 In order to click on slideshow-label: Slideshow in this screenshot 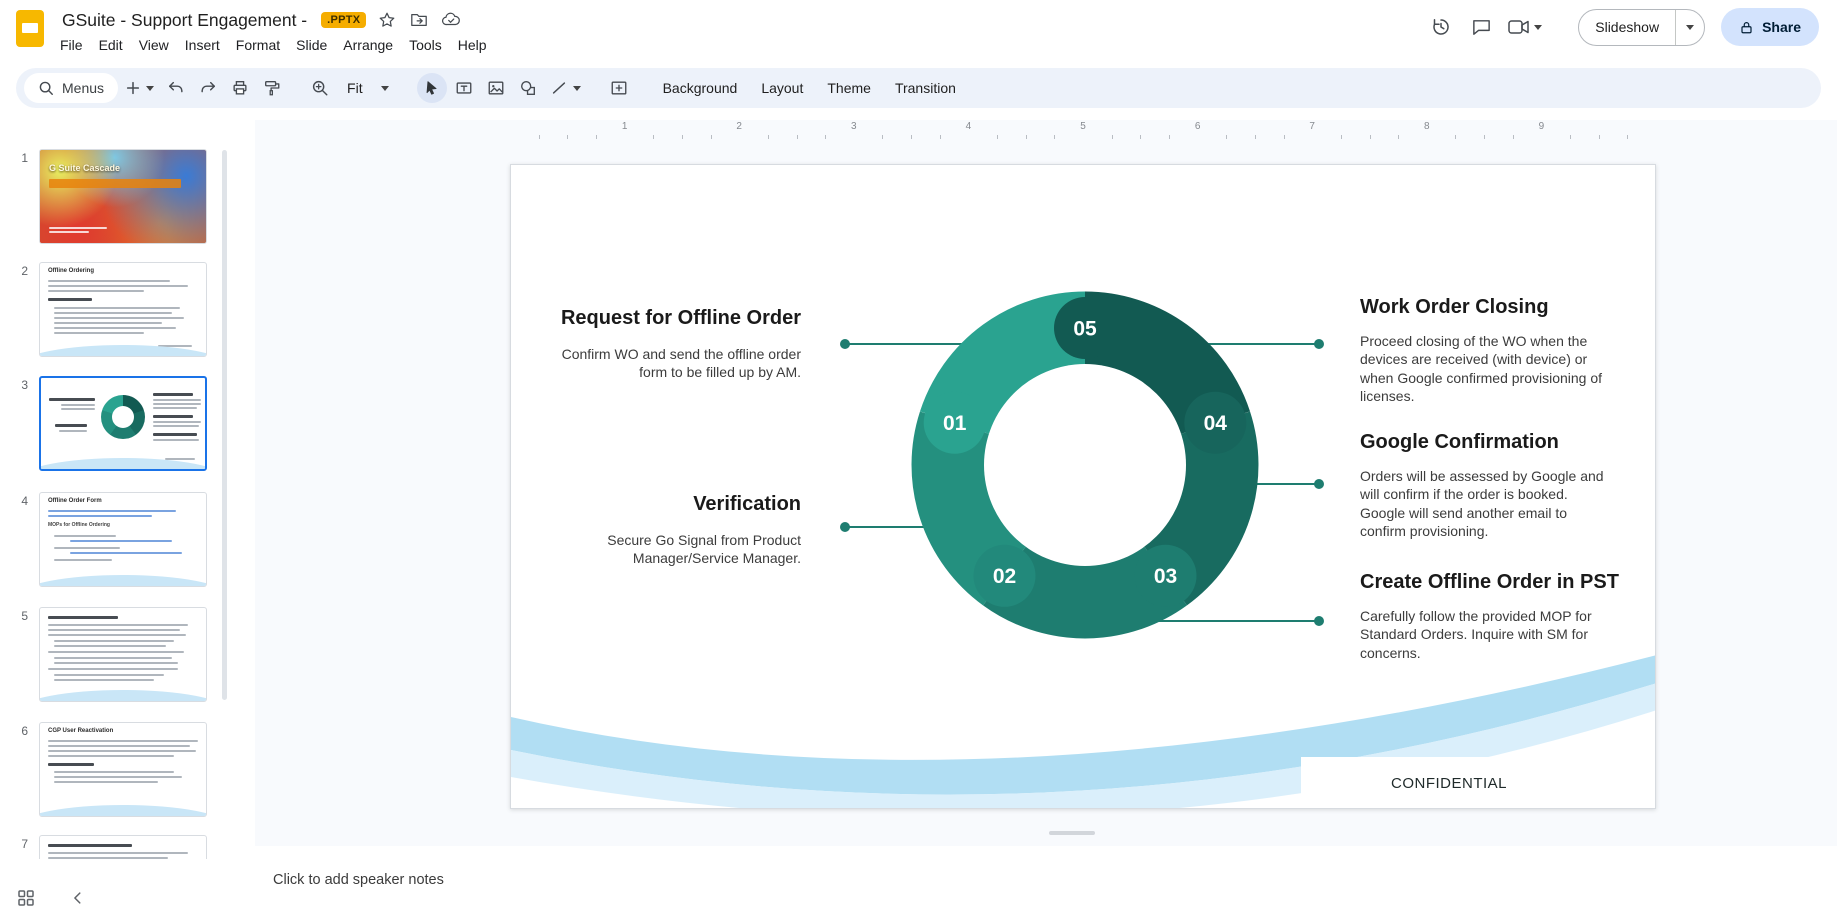, I will do `click(1627, 27)`.